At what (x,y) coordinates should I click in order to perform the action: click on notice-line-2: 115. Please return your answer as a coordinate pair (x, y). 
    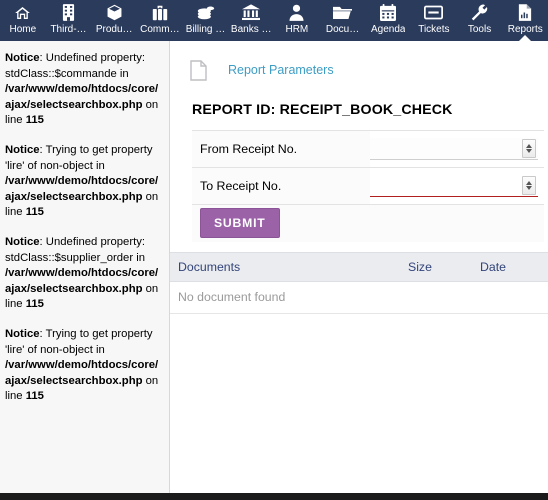
    Looking at the image, I should click on (34, 212).